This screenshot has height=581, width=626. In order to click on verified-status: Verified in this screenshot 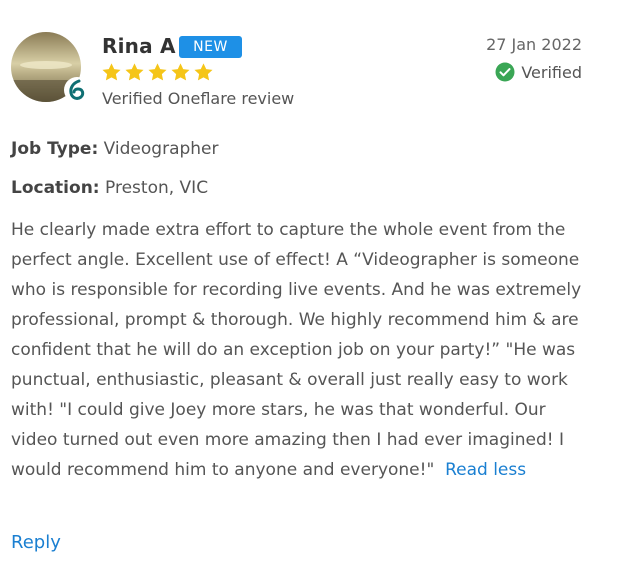, I will do `click(538, 72)`.